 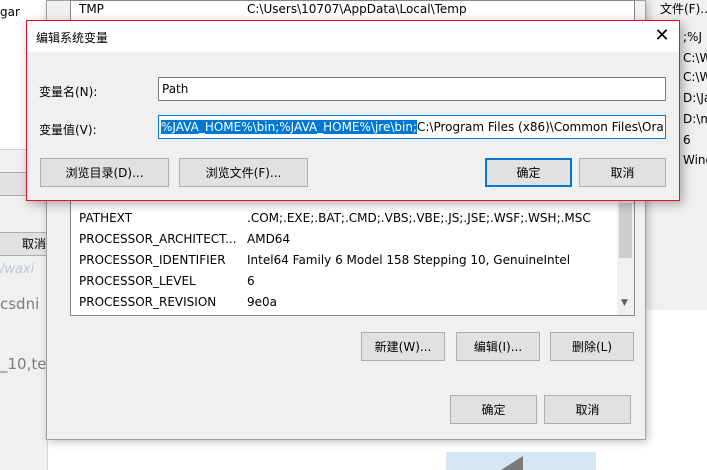 What do you see at coordinates (349, 281) in the screenshot?
I see `list-item: PROCESSOR_LEVEL 6` at bounding box center [349, 281].